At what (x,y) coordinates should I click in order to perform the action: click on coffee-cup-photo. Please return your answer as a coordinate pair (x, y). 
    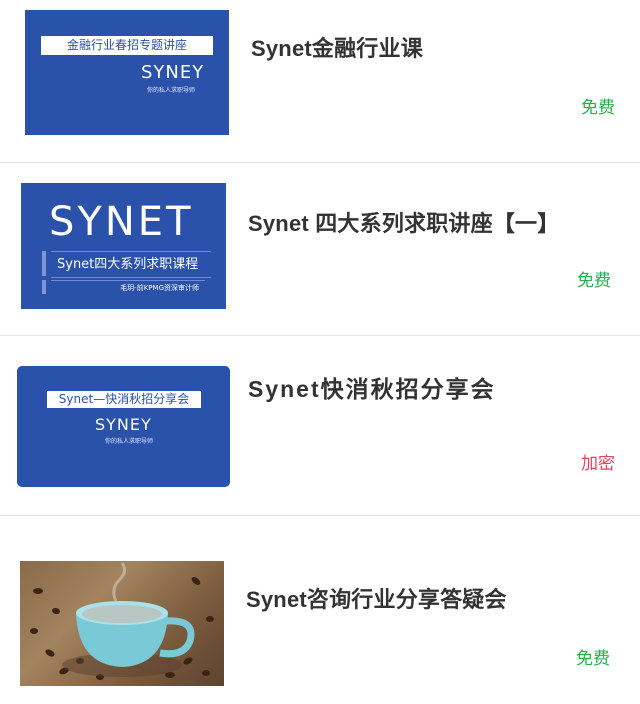
    Looking at the image, I should click on (122, 623).